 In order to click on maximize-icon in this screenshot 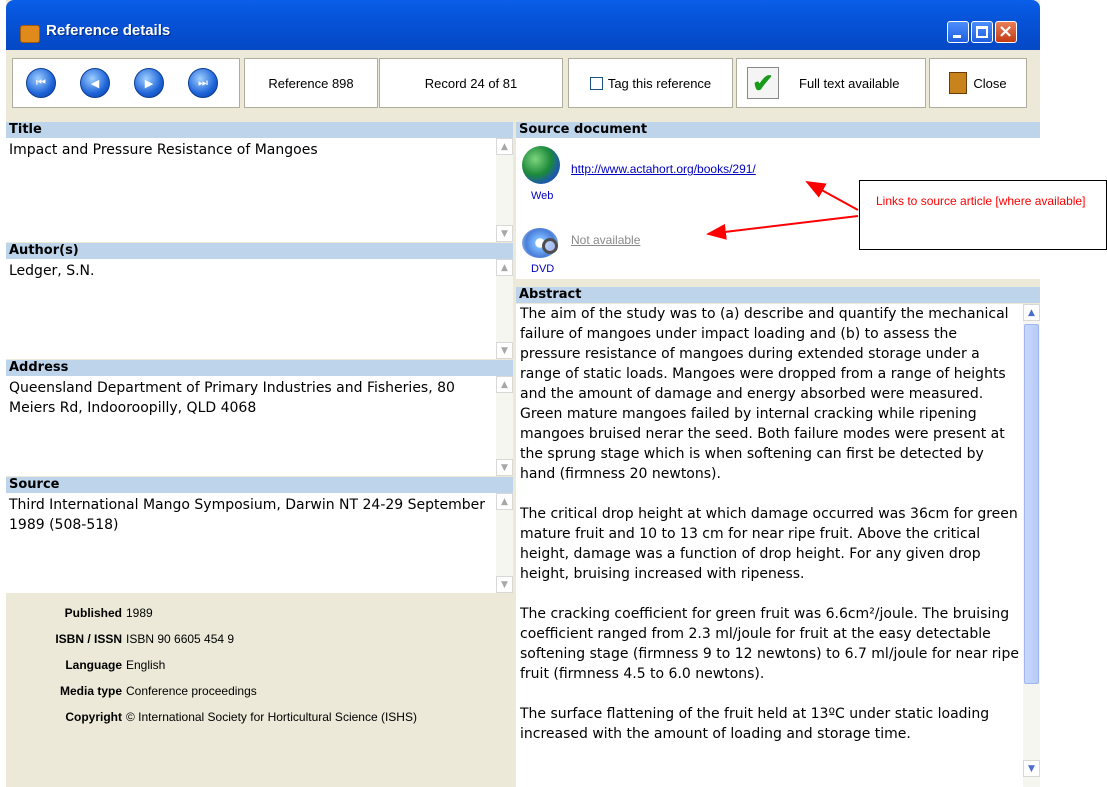, I will do `click(982, 32)`.